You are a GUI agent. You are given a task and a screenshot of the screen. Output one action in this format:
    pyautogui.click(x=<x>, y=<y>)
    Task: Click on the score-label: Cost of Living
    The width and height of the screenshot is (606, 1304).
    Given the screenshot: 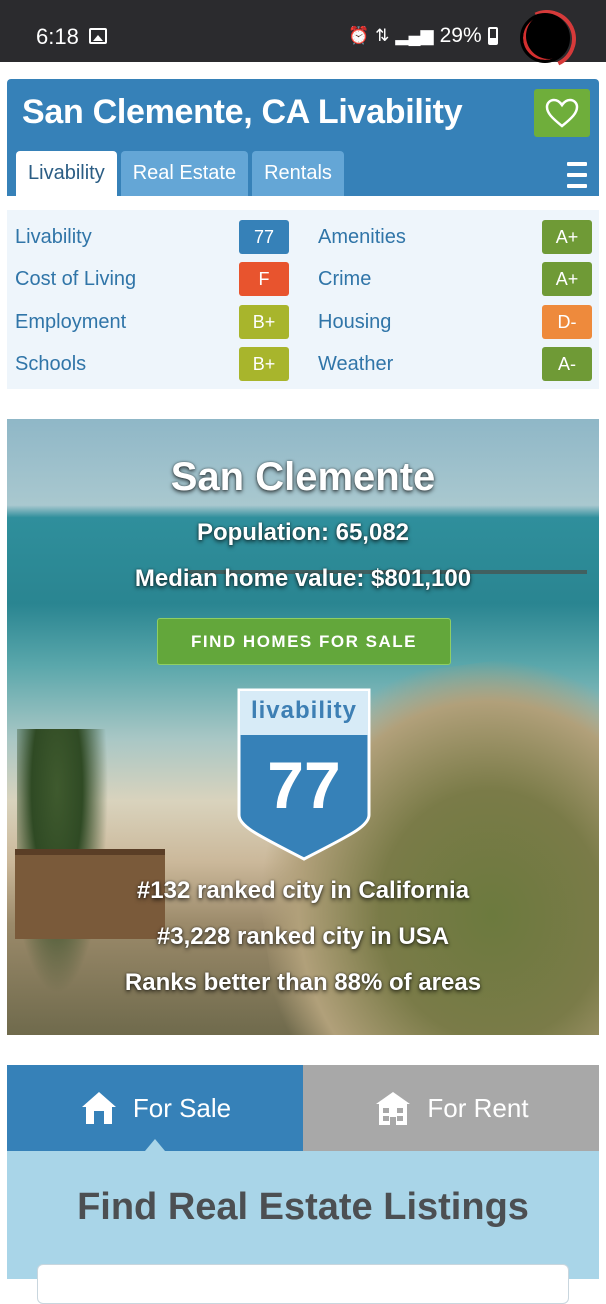 What is the action you would take?
    pyautogui.click(x=76, y=278)
    